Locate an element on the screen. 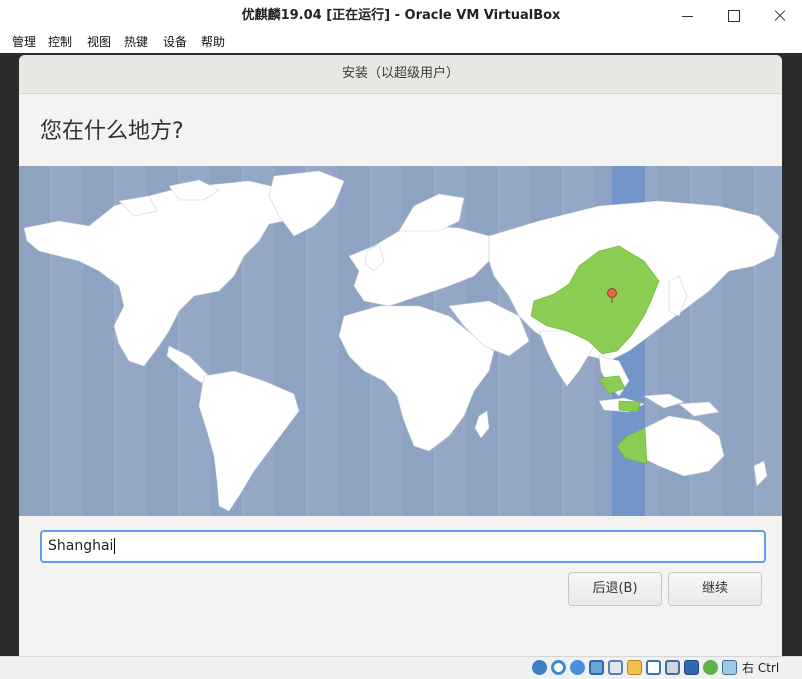 This screenshot has height=679, width=802. maximize-icon is located at coordinates (734, 16).